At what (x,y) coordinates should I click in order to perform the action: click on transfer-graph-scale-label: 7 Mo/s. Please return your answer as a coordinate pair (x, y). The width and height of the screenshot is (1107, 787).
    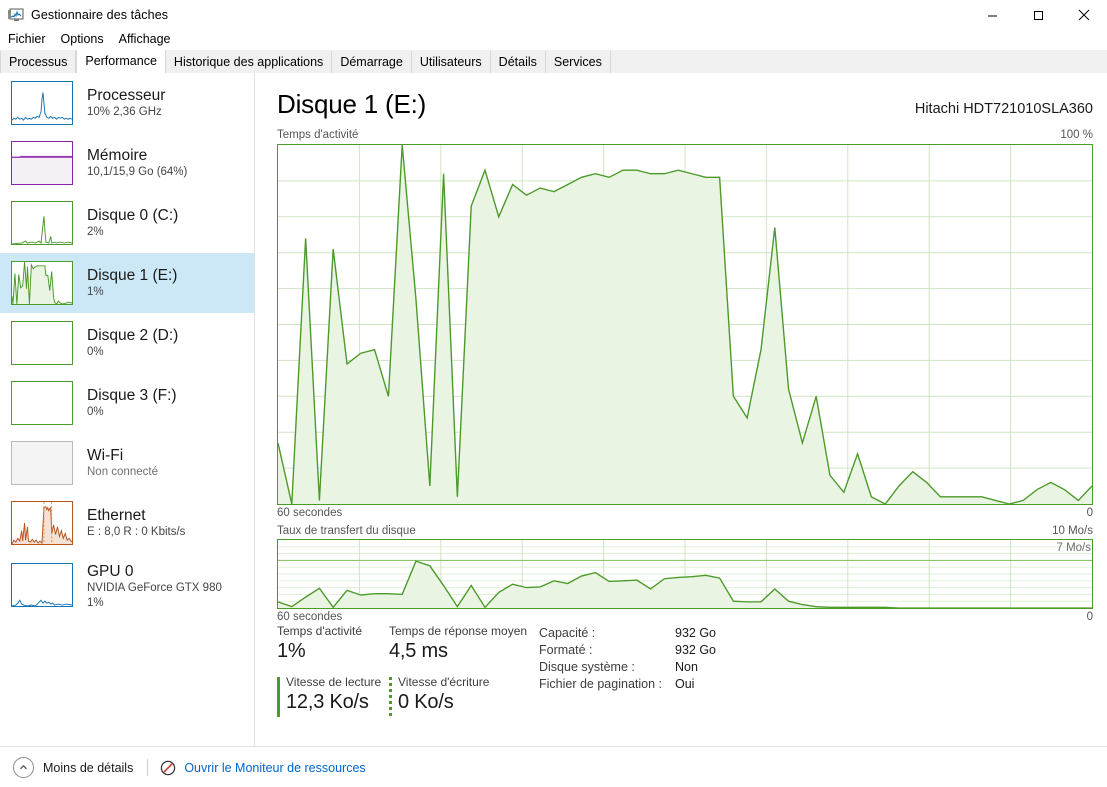
    Looking at the image, I should click on (1073, 548).